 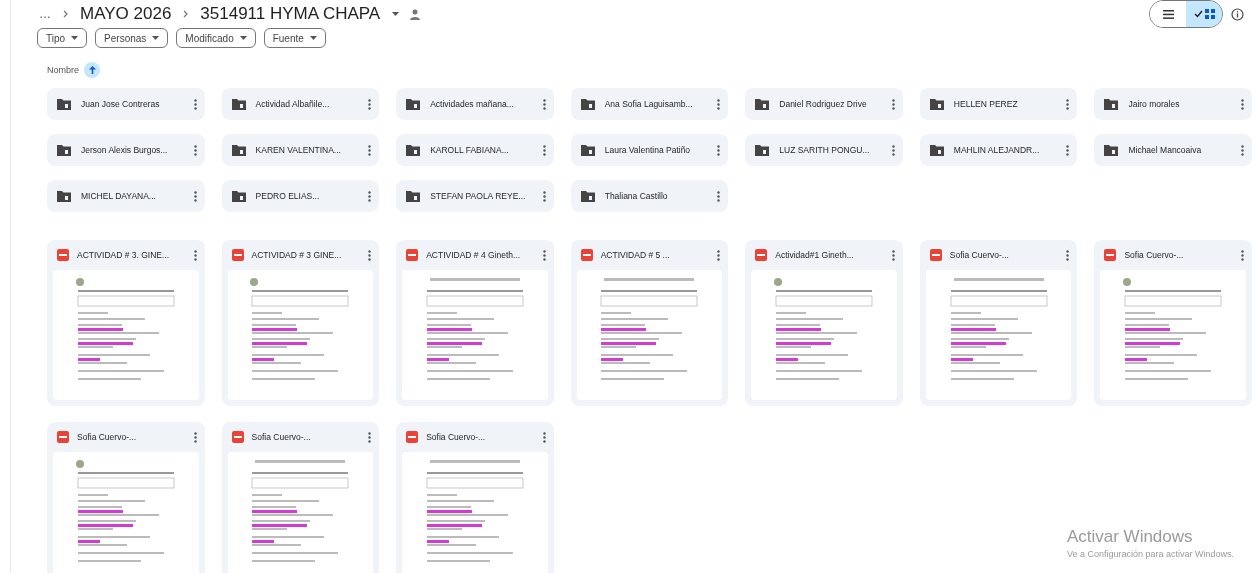 I want to click on arrow-up-icon, so click(x=92, y=70).